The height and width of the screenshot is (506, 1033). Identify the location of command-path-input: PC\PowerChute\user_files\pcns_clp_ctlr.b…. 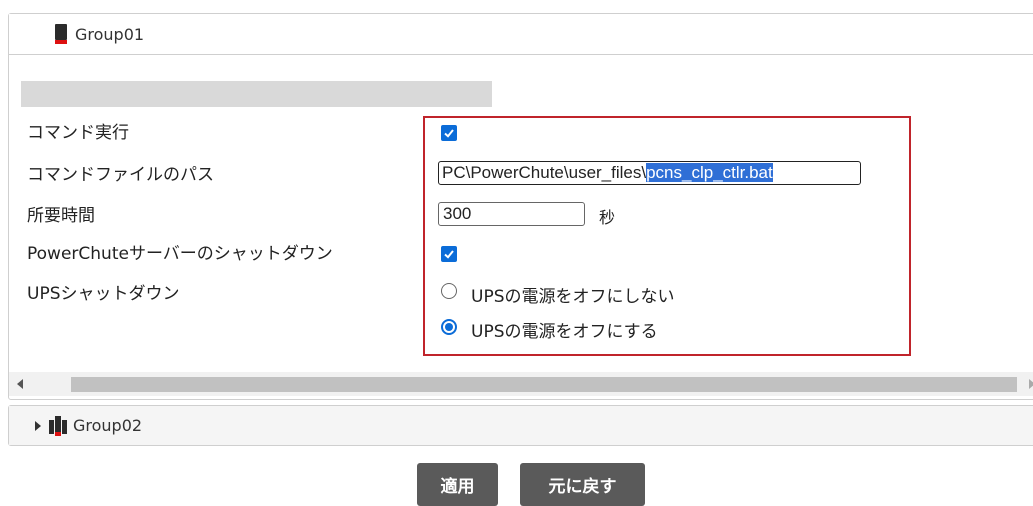
(649, 173).